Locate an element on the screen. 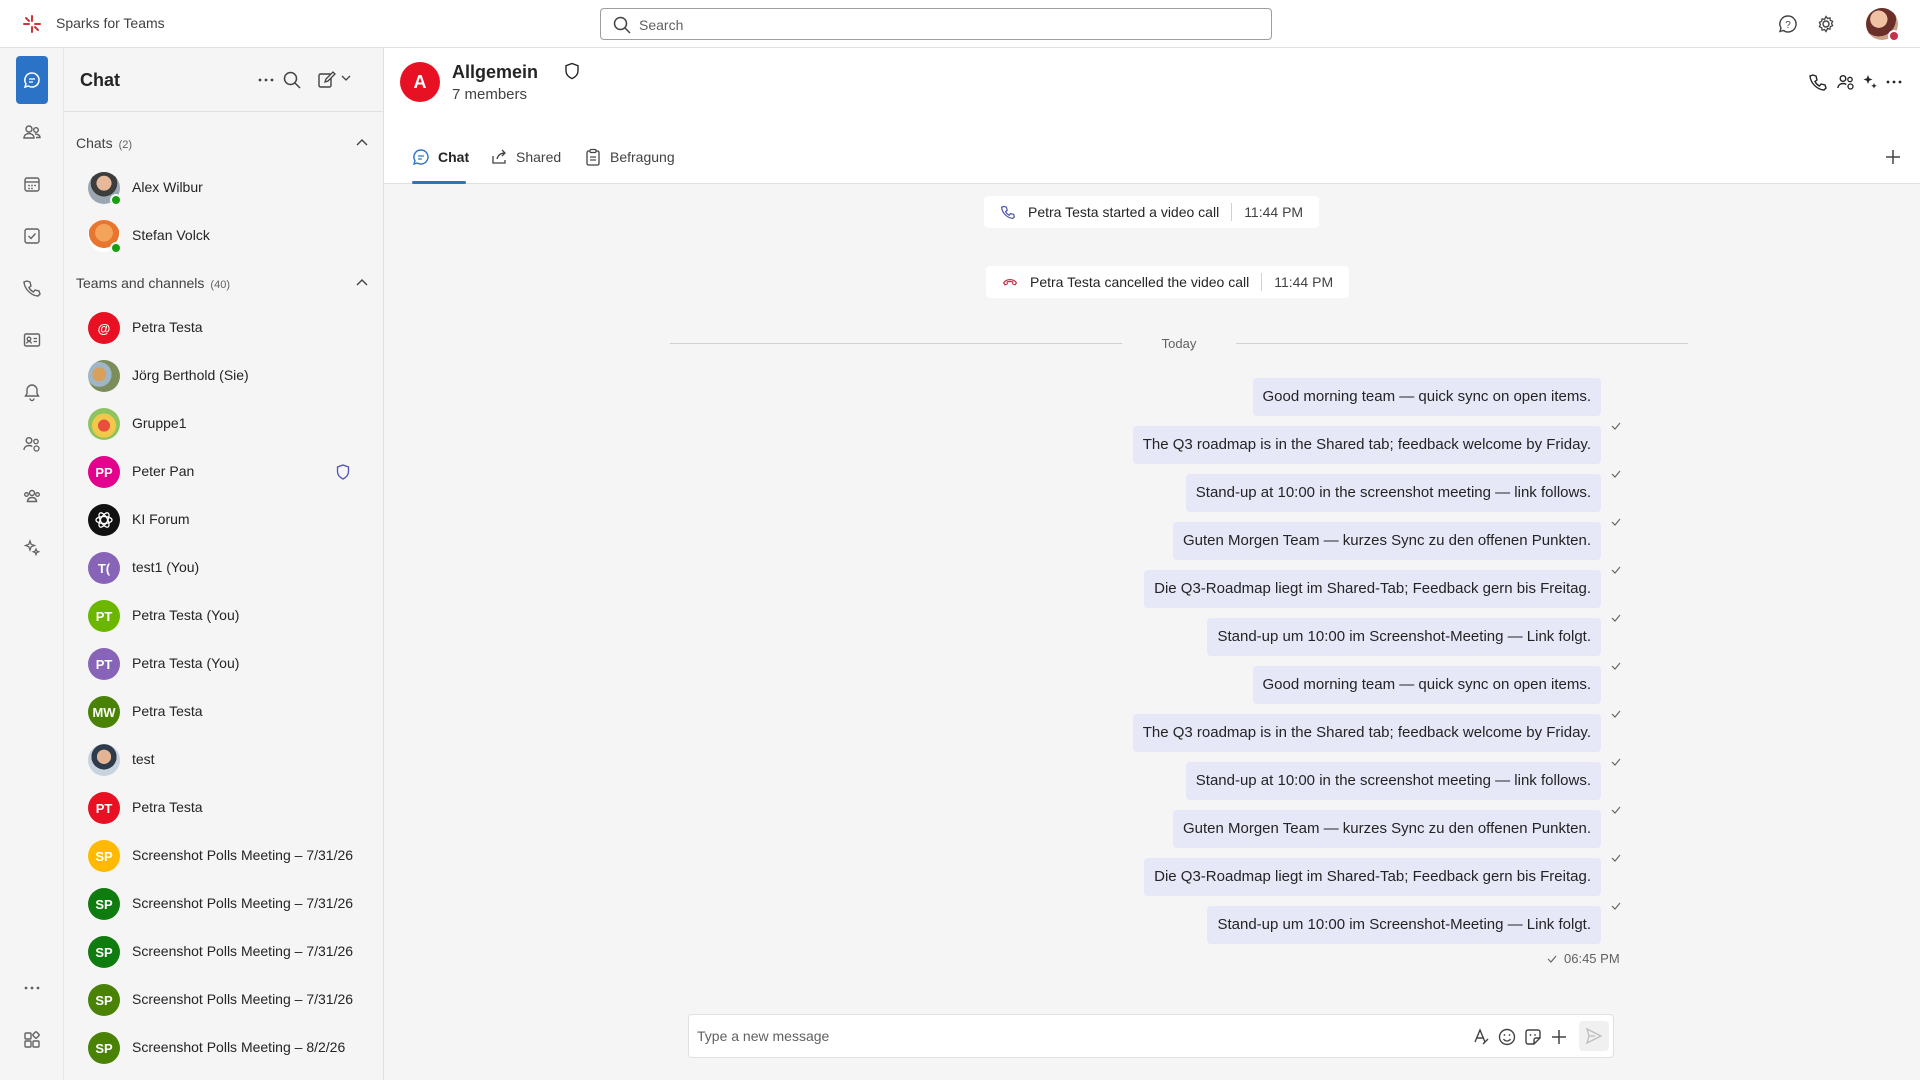 Image resolution: width=1920 pixels, height=1080 pixels. help-icon: ? is located at coordinates (1788, 24).